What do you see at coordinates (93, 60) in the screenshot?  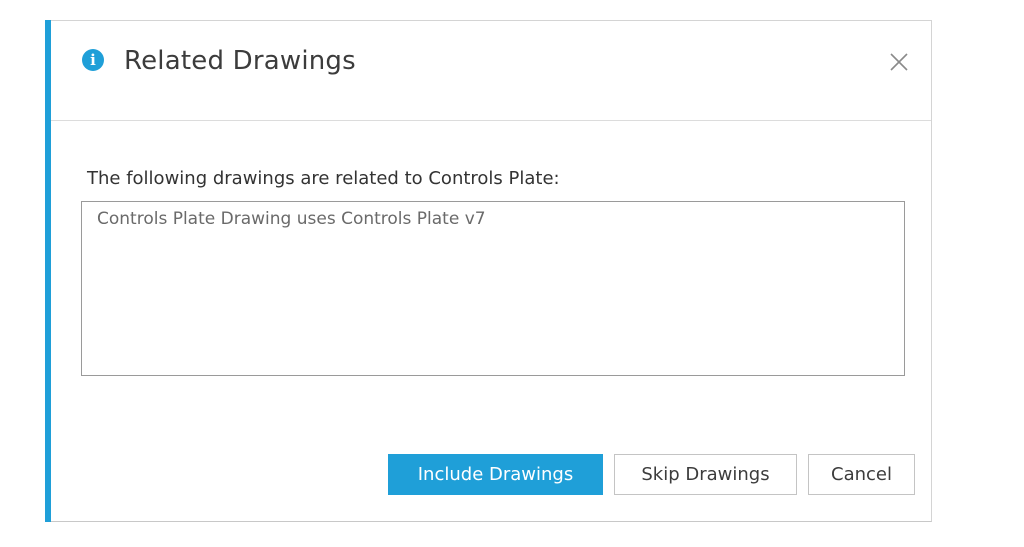 I see `info-icon: i` at bounding box center [93, 60].